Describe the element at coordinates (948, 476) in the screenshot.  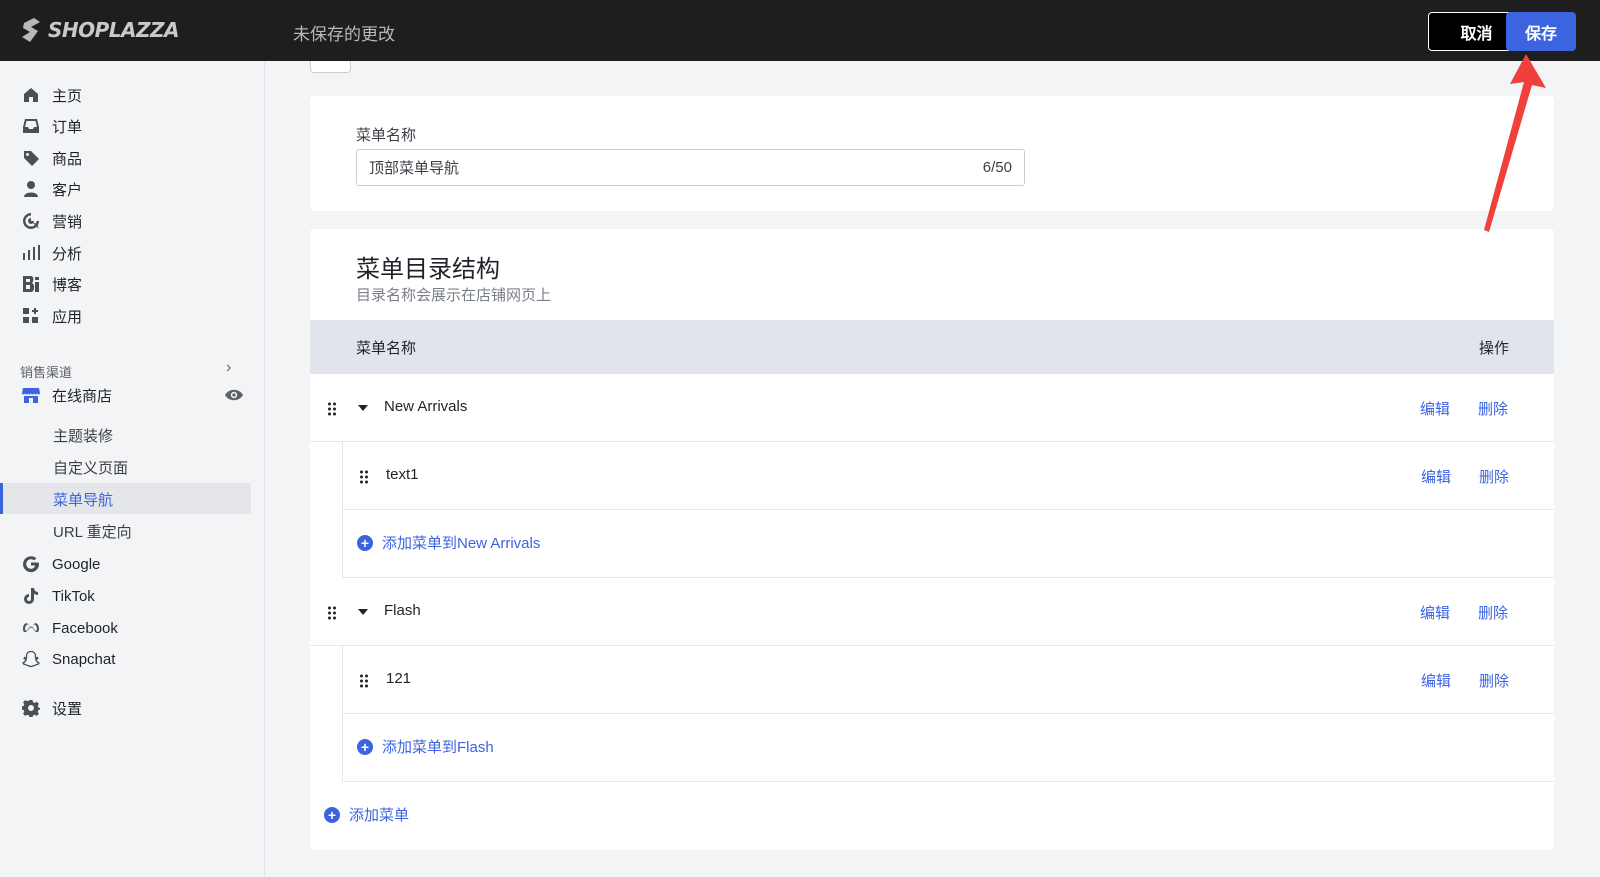
I see `submenu-row: text1 编辑 删除` at that location.